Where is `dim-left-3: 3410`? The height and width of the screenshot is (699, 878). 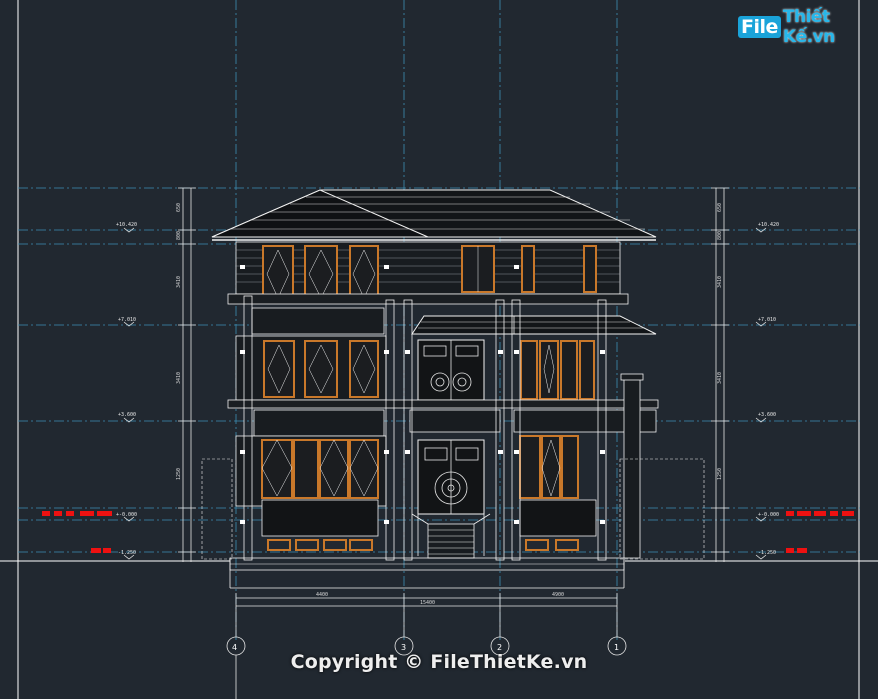 dim-left-3: 3410 is located at coordinates (179, 282).